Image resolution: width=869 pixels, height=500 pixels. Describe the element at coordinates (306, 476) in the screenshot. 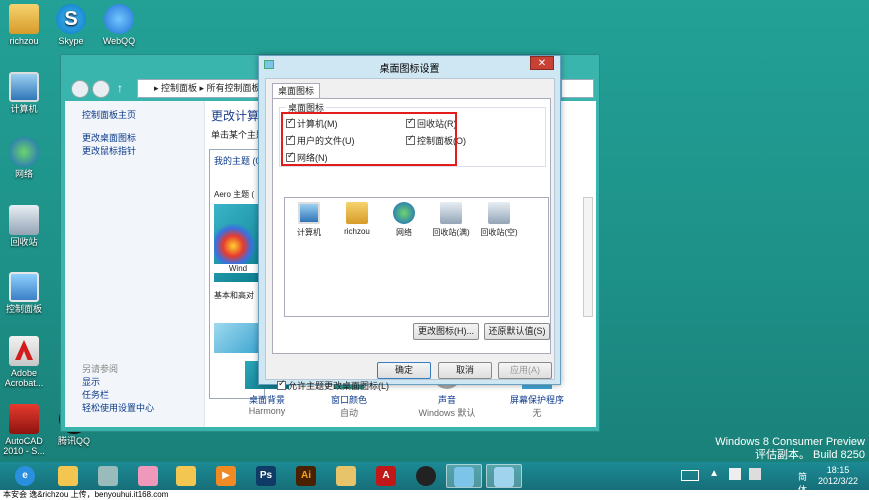

I see `illustrator-icon: Ai` at that location.